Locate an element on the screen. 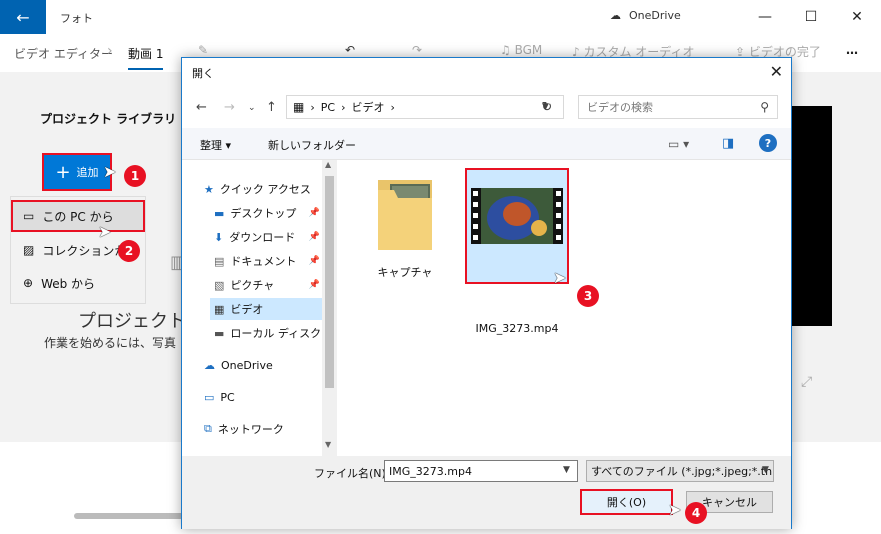  nav-item-label: ビデオ is located at coordinates (247, 309).